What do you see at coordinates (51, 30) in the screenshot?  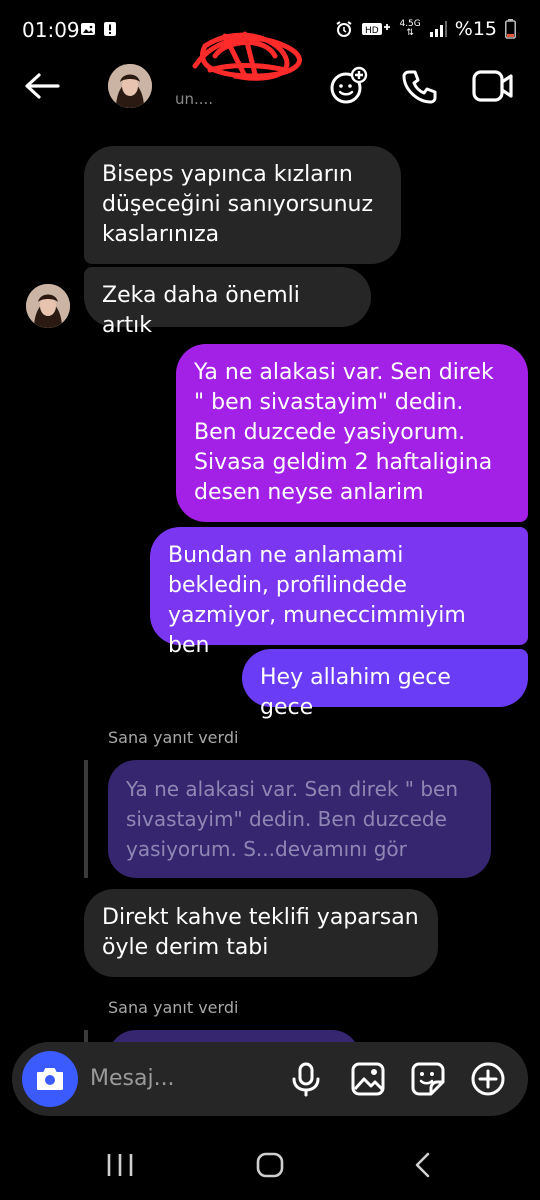 I see `status-time: 01:09` at bounding box center [51, 30].